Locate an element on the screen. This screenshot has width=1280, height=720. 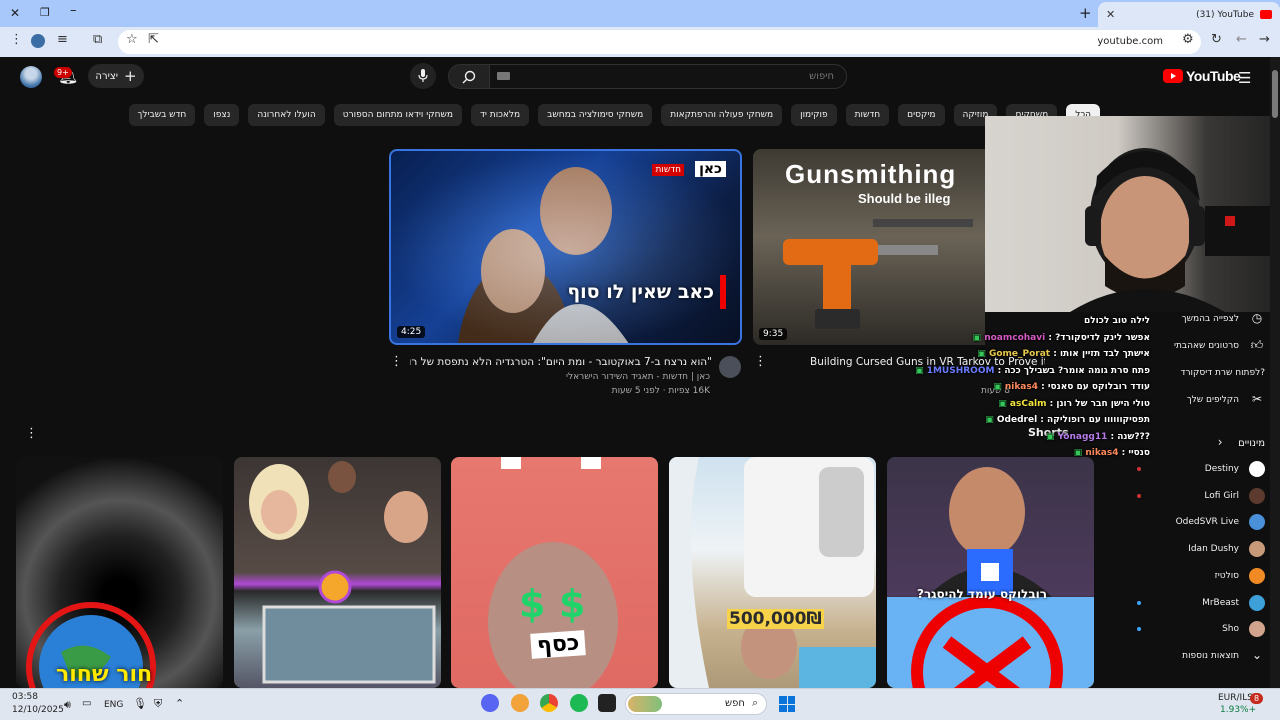
video-channel: כאן | חדשות - תאגיד השידור הישראלי is located at coordinates (565, 377).